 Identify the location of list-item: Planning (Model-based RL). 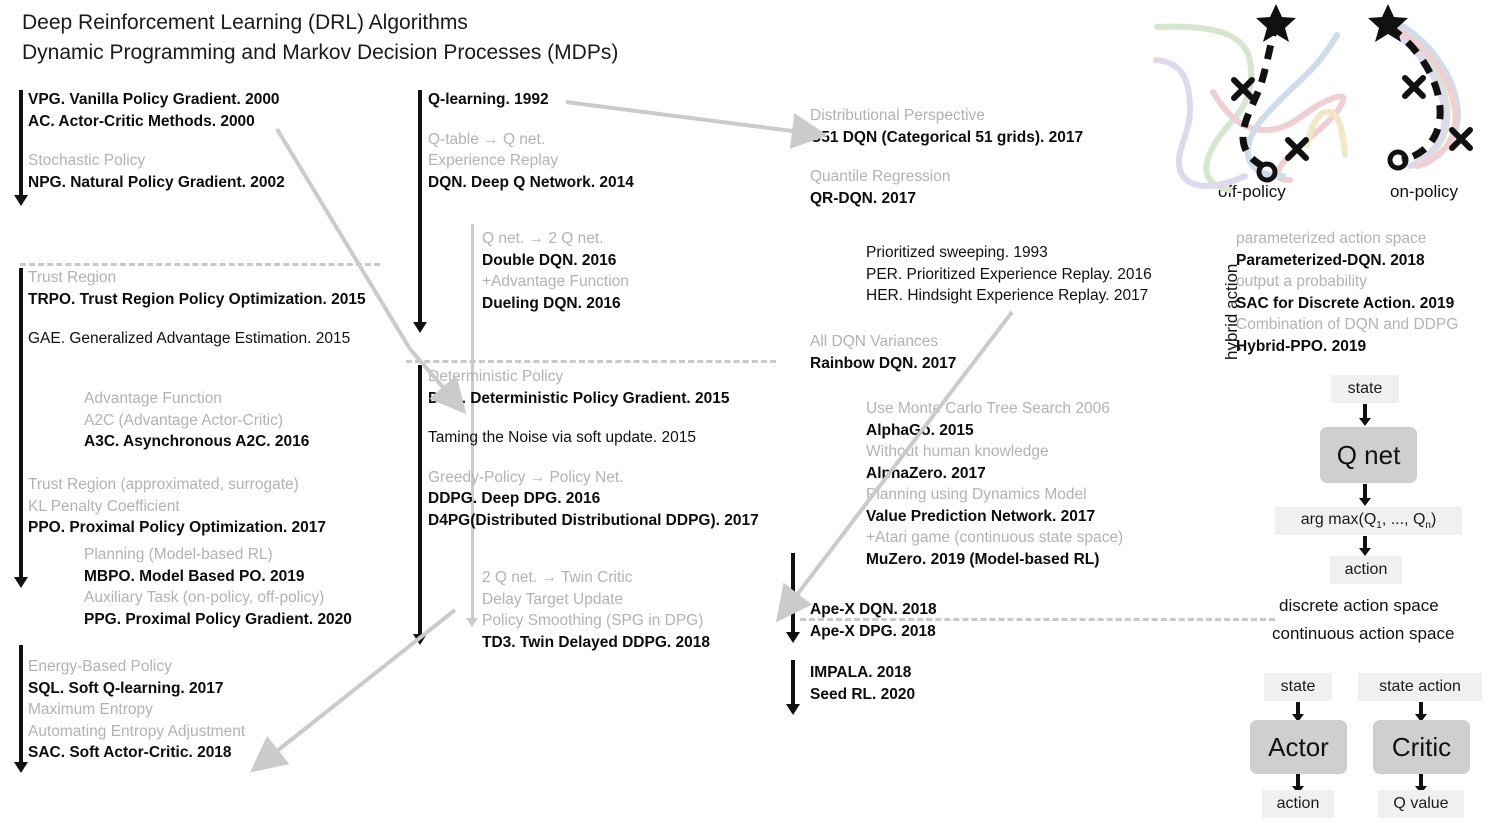
(178, 554).